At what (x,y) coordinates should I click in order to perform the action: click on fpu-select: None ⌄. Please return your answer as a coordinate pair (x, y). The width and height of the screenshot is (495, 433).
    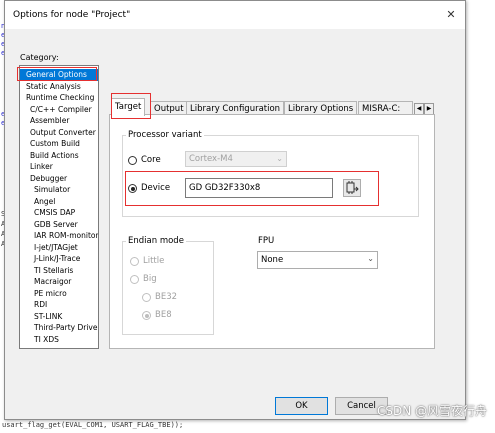
    Looking at the image, I should click on (317, 260).